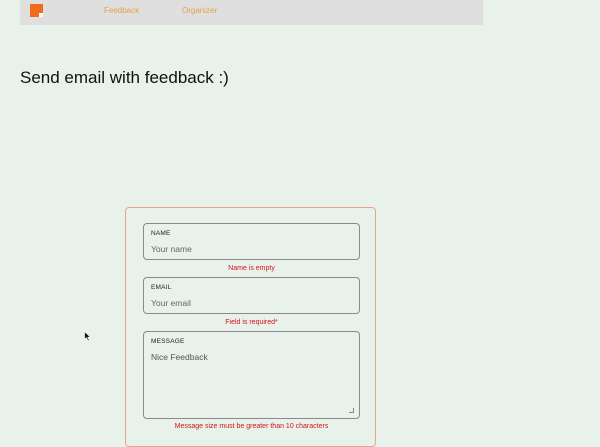 The width and height of the screenshot is (600, 447). I want to click on email-field-label: EMAIL, so click(161, 287).